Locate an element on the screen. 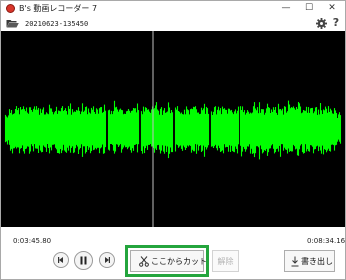  gear-icon is located at coordinates (321, 23).